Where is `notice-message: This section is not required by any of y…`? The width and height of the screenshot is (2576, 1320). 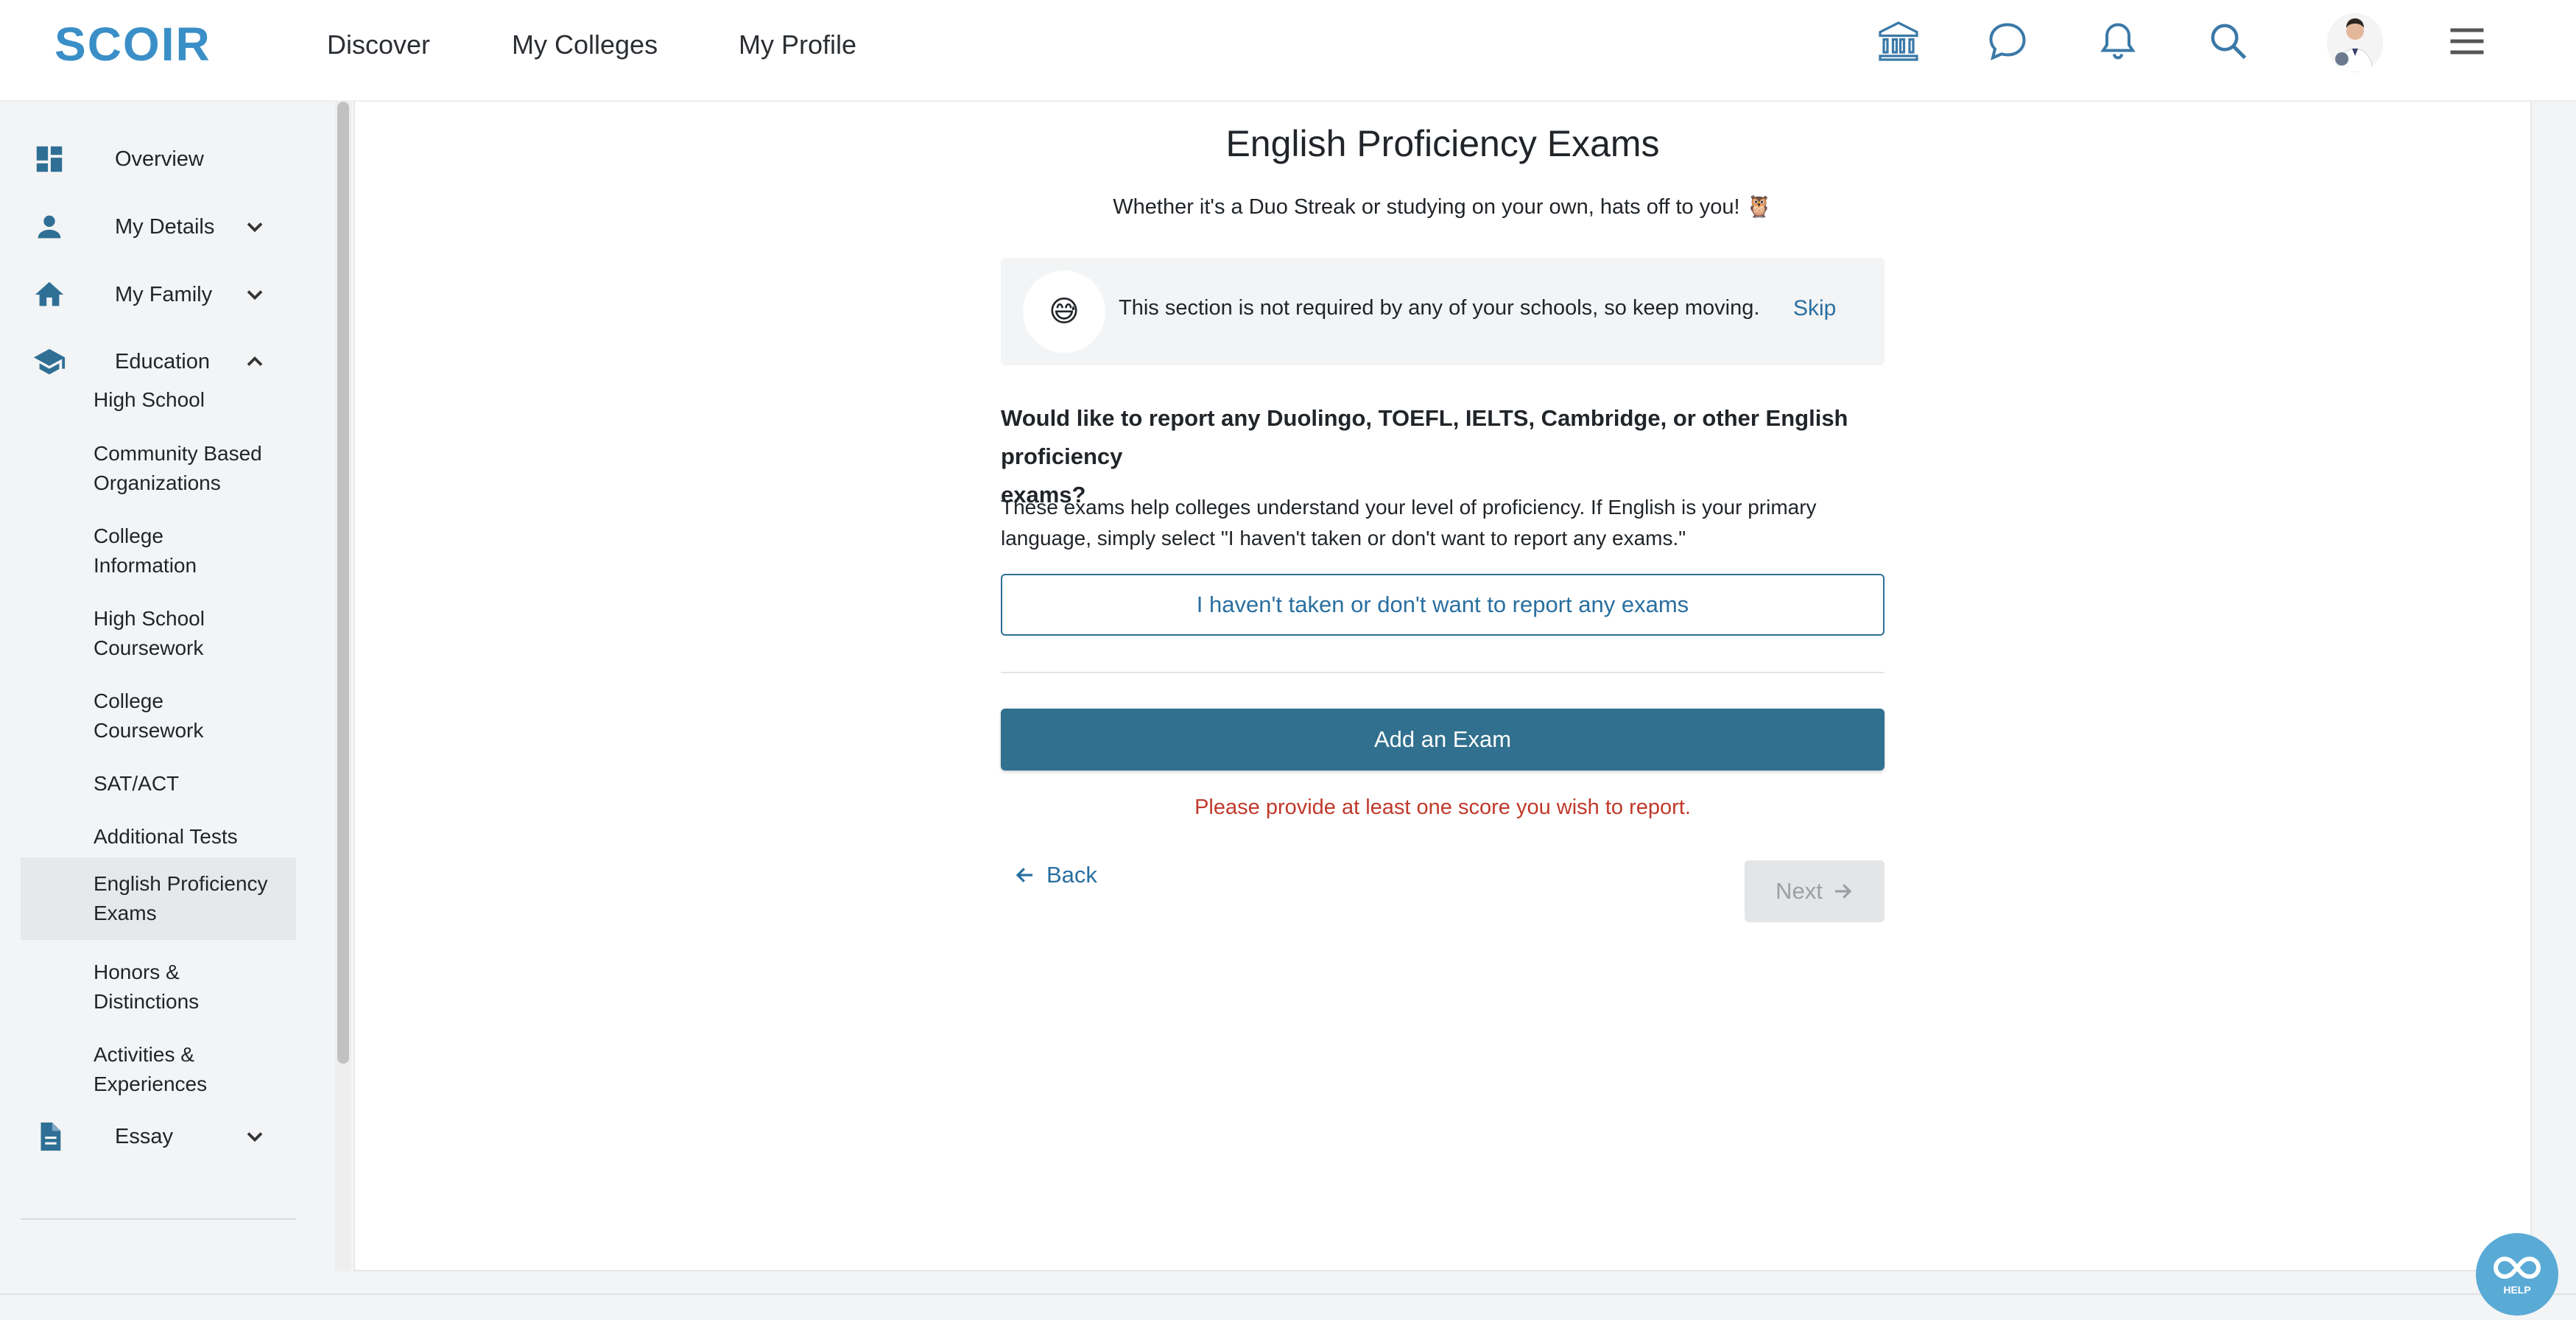 notice-message: This section is not required by any of y… is located at coordinates (1439, 308).